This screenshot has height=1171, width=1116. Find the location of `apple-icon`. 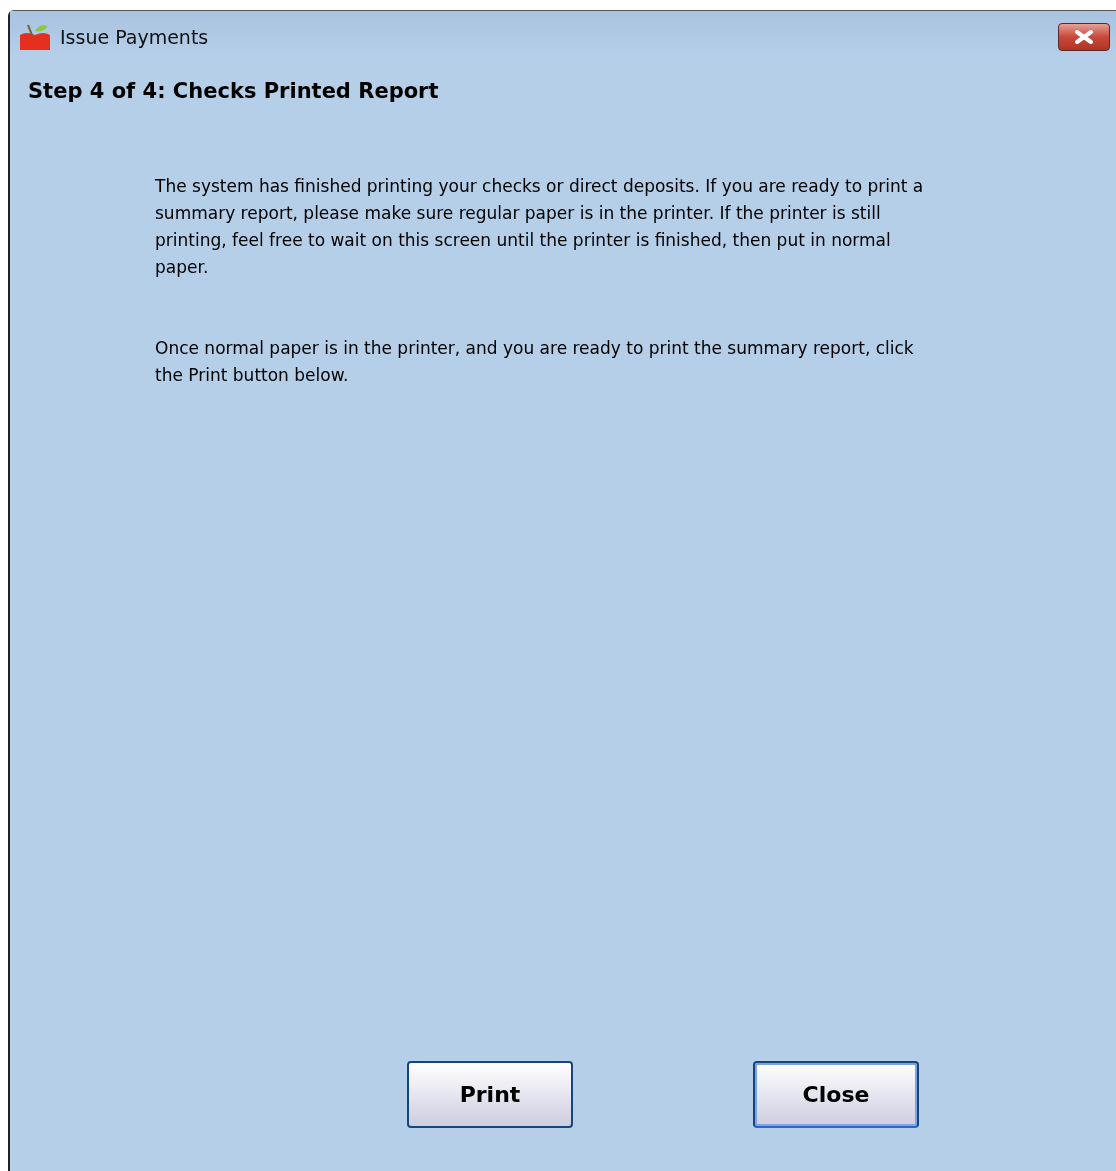

apple-icon is located at coordinates (35, 37).